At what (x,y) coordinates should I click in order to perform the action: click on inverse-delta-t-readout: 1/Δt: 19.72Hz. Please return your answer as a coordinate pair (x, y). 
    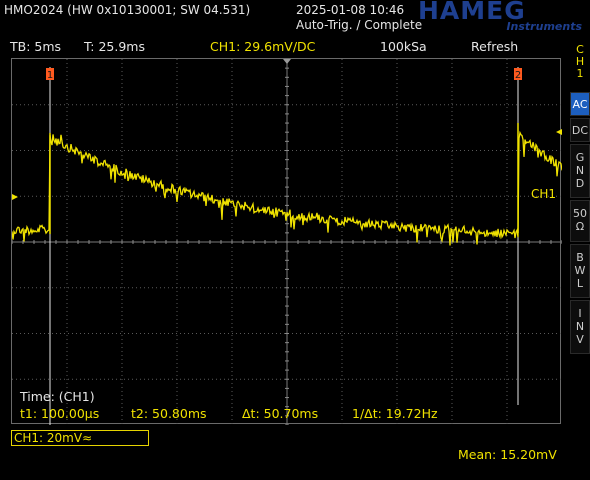
    Looking at the image, I should click on (395, 413).